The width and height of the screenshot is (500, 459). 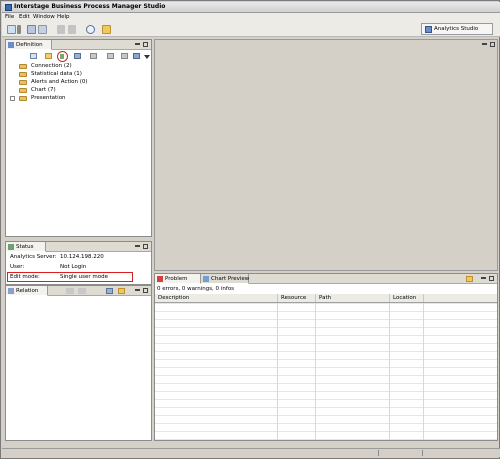 I want to click on problem-icon, so click(x=160, y=279).